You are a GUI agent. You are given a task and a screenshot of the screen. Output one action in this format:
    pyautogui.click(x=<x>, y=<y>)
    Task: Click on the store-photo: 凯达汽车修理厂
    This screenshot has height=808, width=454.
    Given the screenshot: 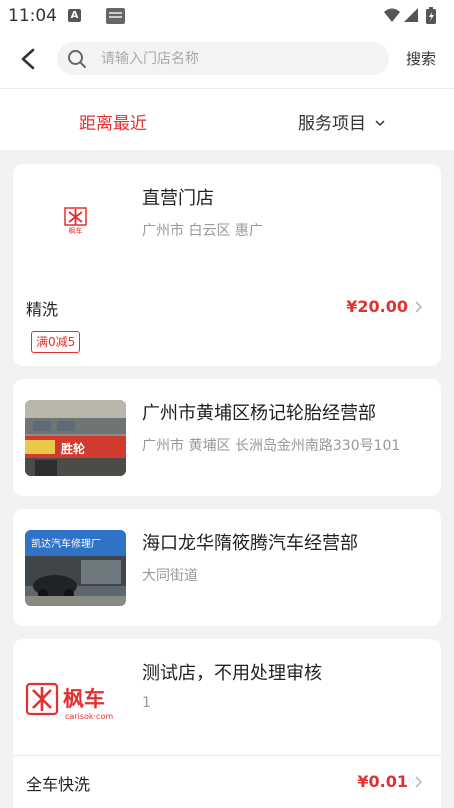 What is the action you would take?
    pyautogui.click(x=75, y=568)
    